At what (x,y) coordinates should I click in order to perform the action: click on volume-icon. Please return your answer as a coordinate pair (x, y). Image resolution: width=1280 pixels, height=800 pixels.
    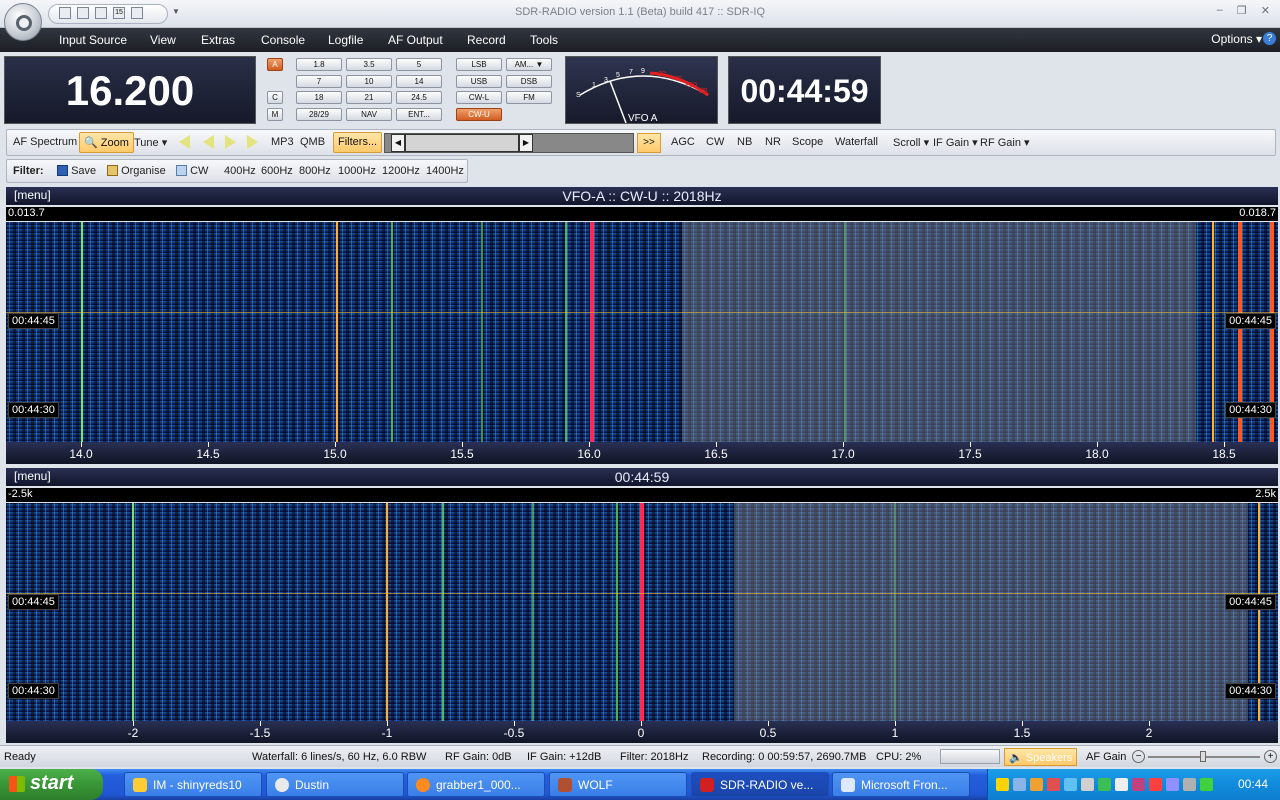
    Looking at the image, I should click on (1087, 784).